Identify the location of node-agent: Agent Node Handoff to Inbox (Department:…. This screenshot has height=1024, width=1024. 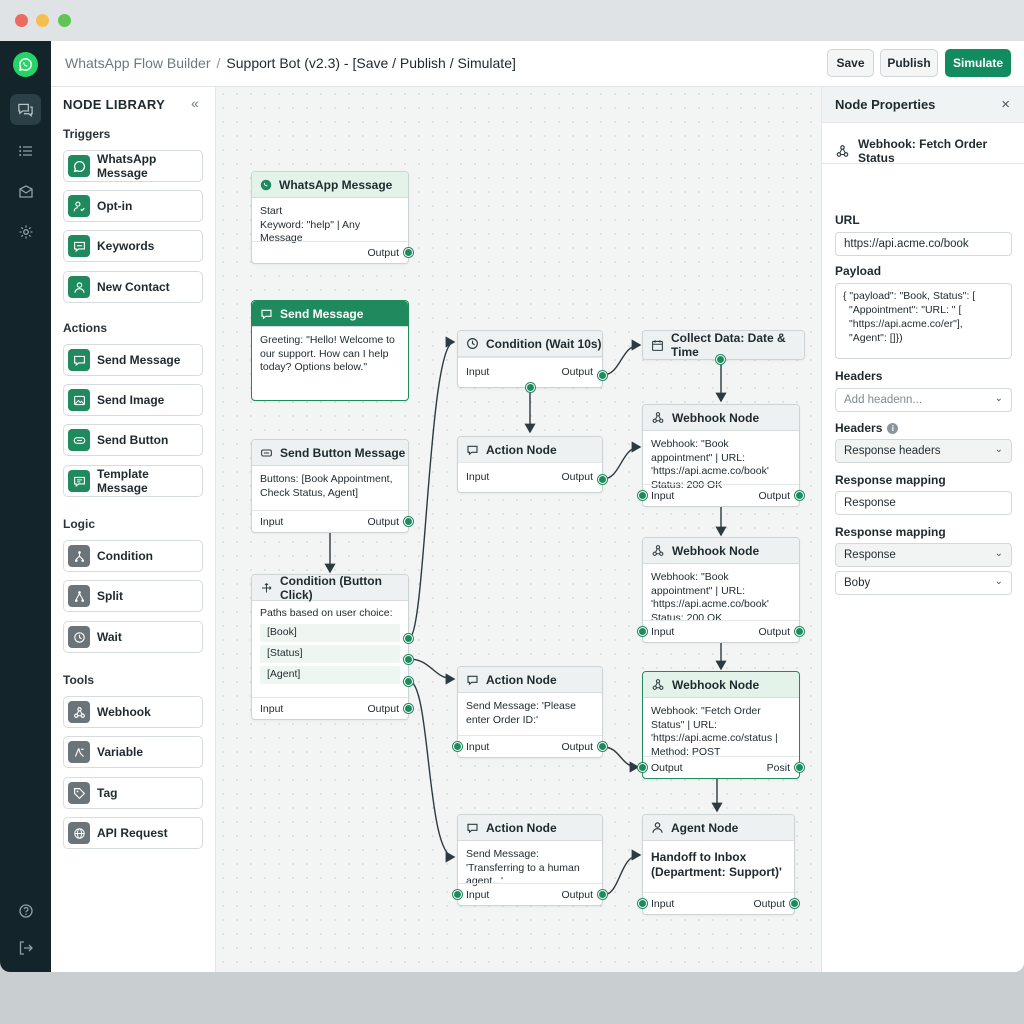
(718, 864).